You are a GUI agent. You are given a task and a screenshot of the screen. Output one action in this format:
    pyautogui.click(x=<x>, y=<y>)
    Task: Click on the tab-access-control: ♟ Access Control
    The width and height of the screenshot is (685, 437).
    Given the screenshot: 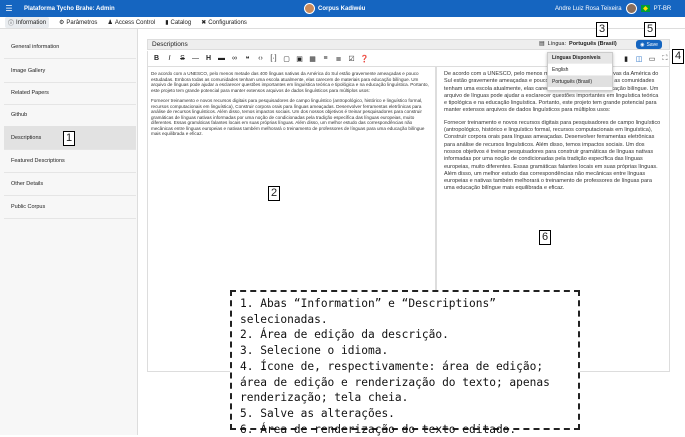 What is the action you would take?
    pyautogui.click(x=131, y=23)
    